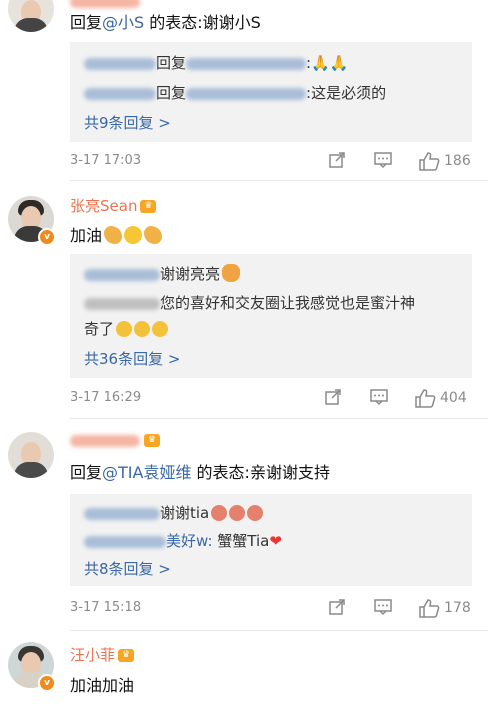  I want to click on reply-text-cont: 奇了, so click(99, 329).